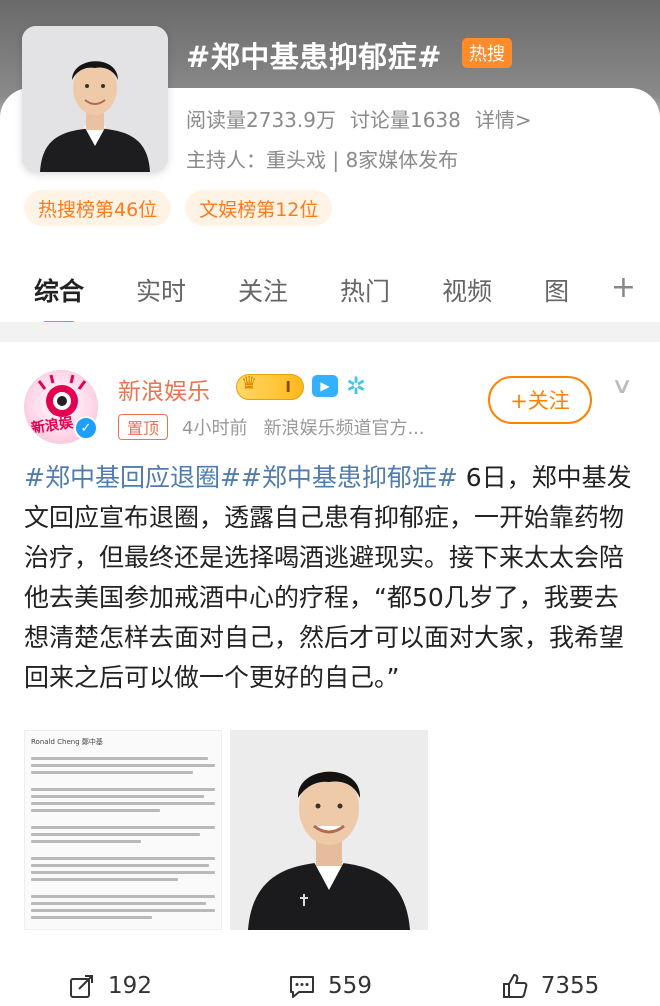 The height and width of the screenshot is (1006, 660). I want to click on statement-document-image: Ronald Cheng 鄭中基, so click(123, 830).